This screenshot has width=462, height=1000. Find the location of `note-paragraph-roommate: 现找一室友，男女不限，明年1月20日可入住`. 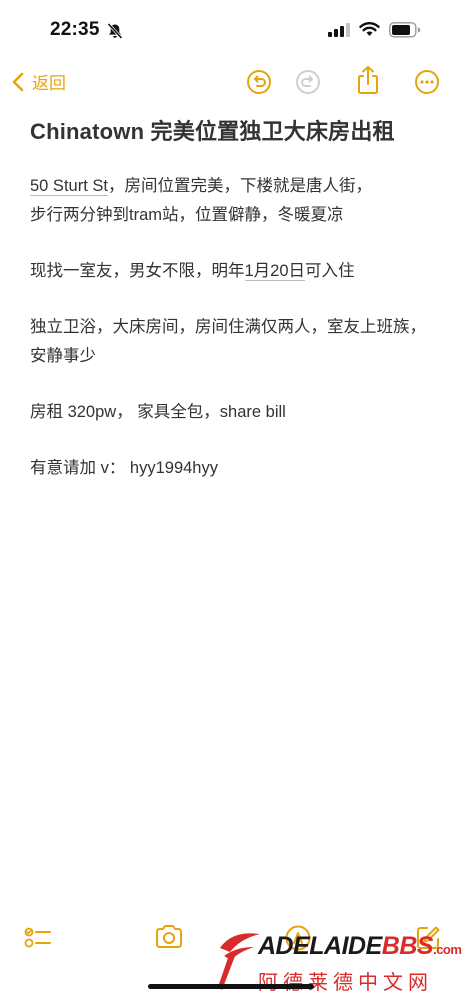

note-paragraph-roommate: 现找一室友，男女不限，明年1月20日可入住 is located at coordinates (235, 271).